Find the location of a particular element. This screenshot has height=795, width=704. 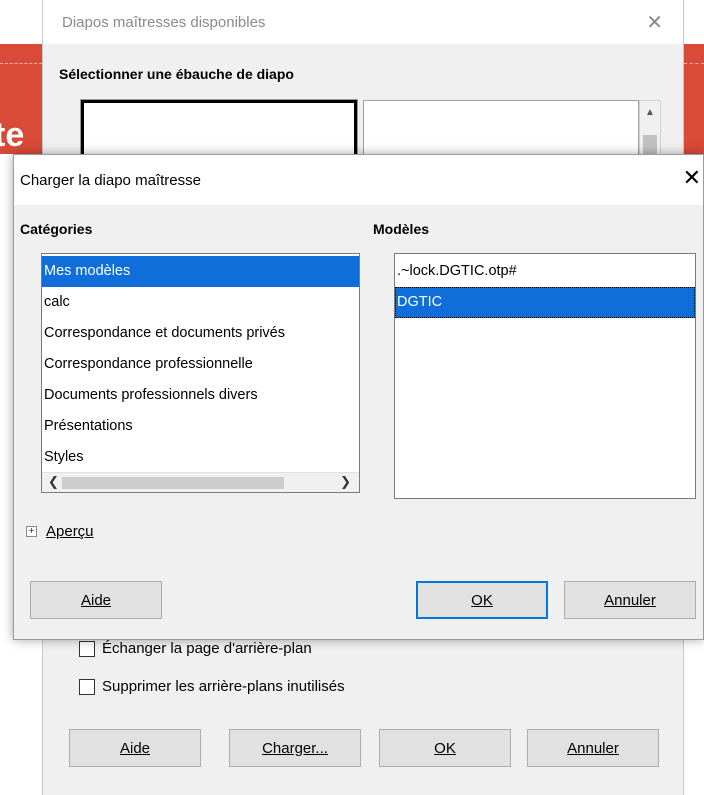

delete-unused-backgrounds-option: Supprimer les arrière-plans inutilisés is located at coordinates (212, 686).